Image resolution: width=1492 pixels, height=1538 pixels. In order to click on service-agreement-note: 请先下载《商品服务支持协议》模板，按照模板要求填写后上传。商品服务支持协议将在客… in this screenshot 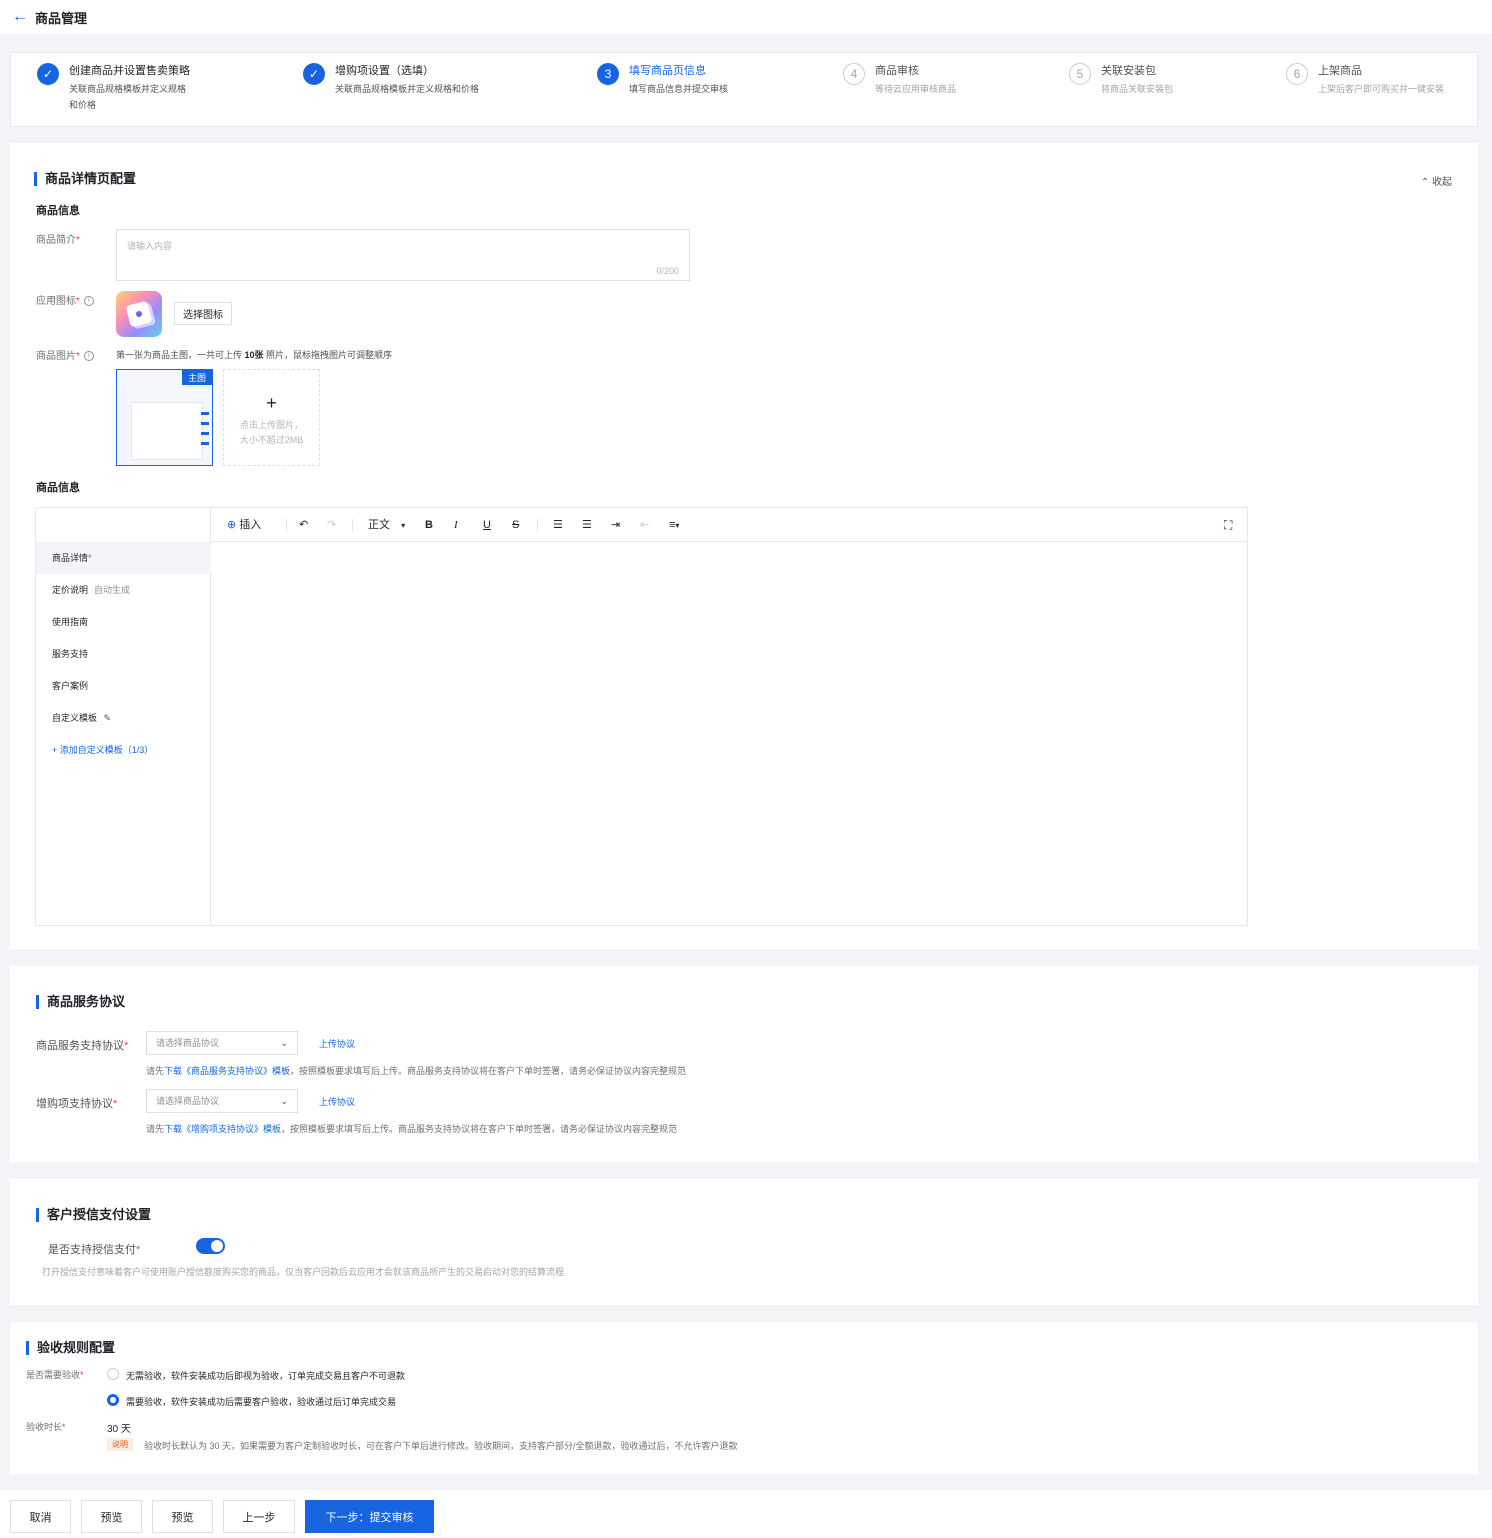, I will do `click(416, 1070)`.